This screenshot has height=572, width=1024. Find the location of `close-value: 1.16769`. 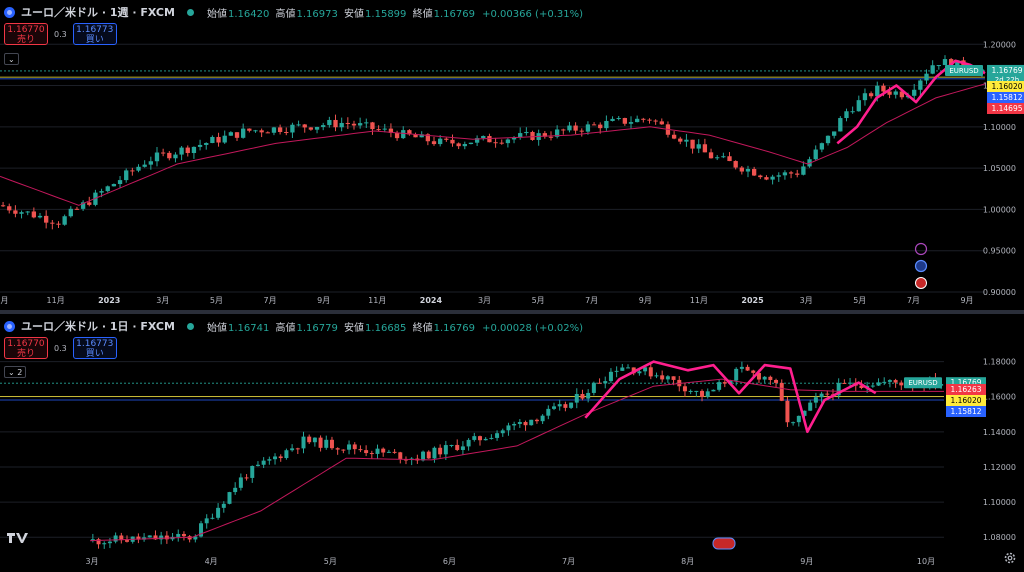

close-value: 1.16769 is located at coordinates (454, 328).